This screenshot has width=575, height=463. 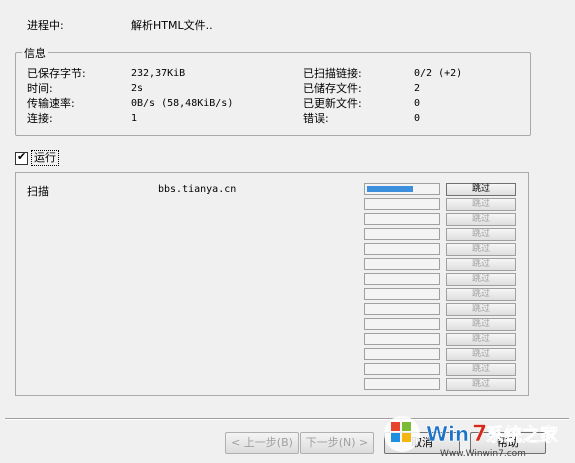 What do you see at coordinates (316, 118) in the screenshot?
I see `errors-label: 错误:` at bounding box center [316, 118].